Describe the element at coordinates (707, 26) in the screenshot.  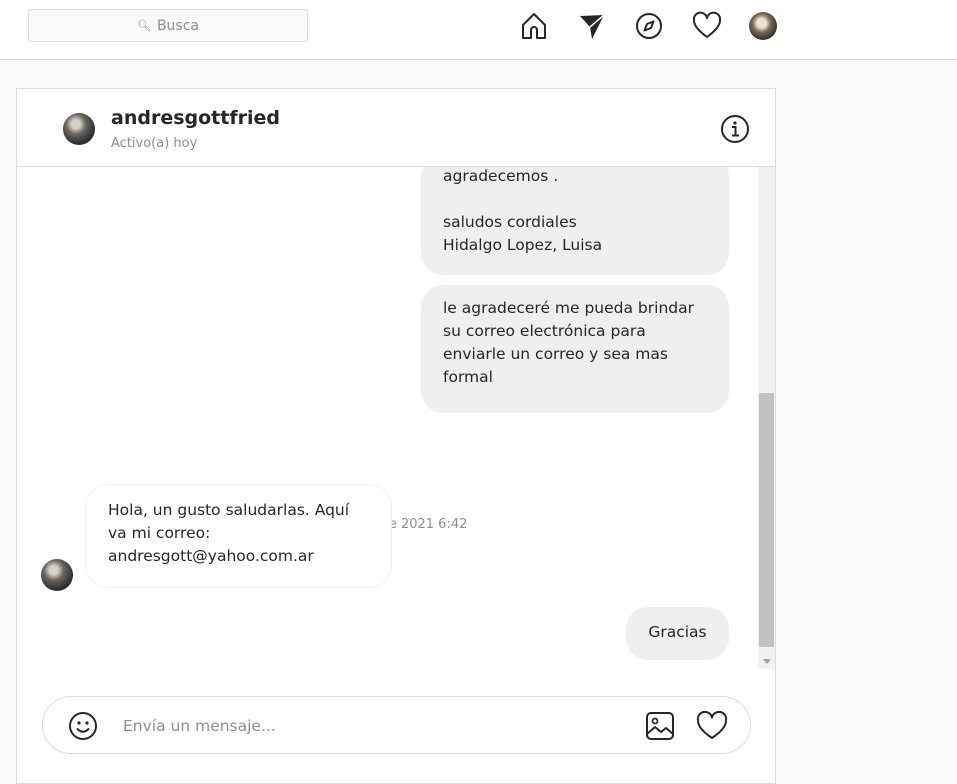
I see `activity-heart-icon` at that location.